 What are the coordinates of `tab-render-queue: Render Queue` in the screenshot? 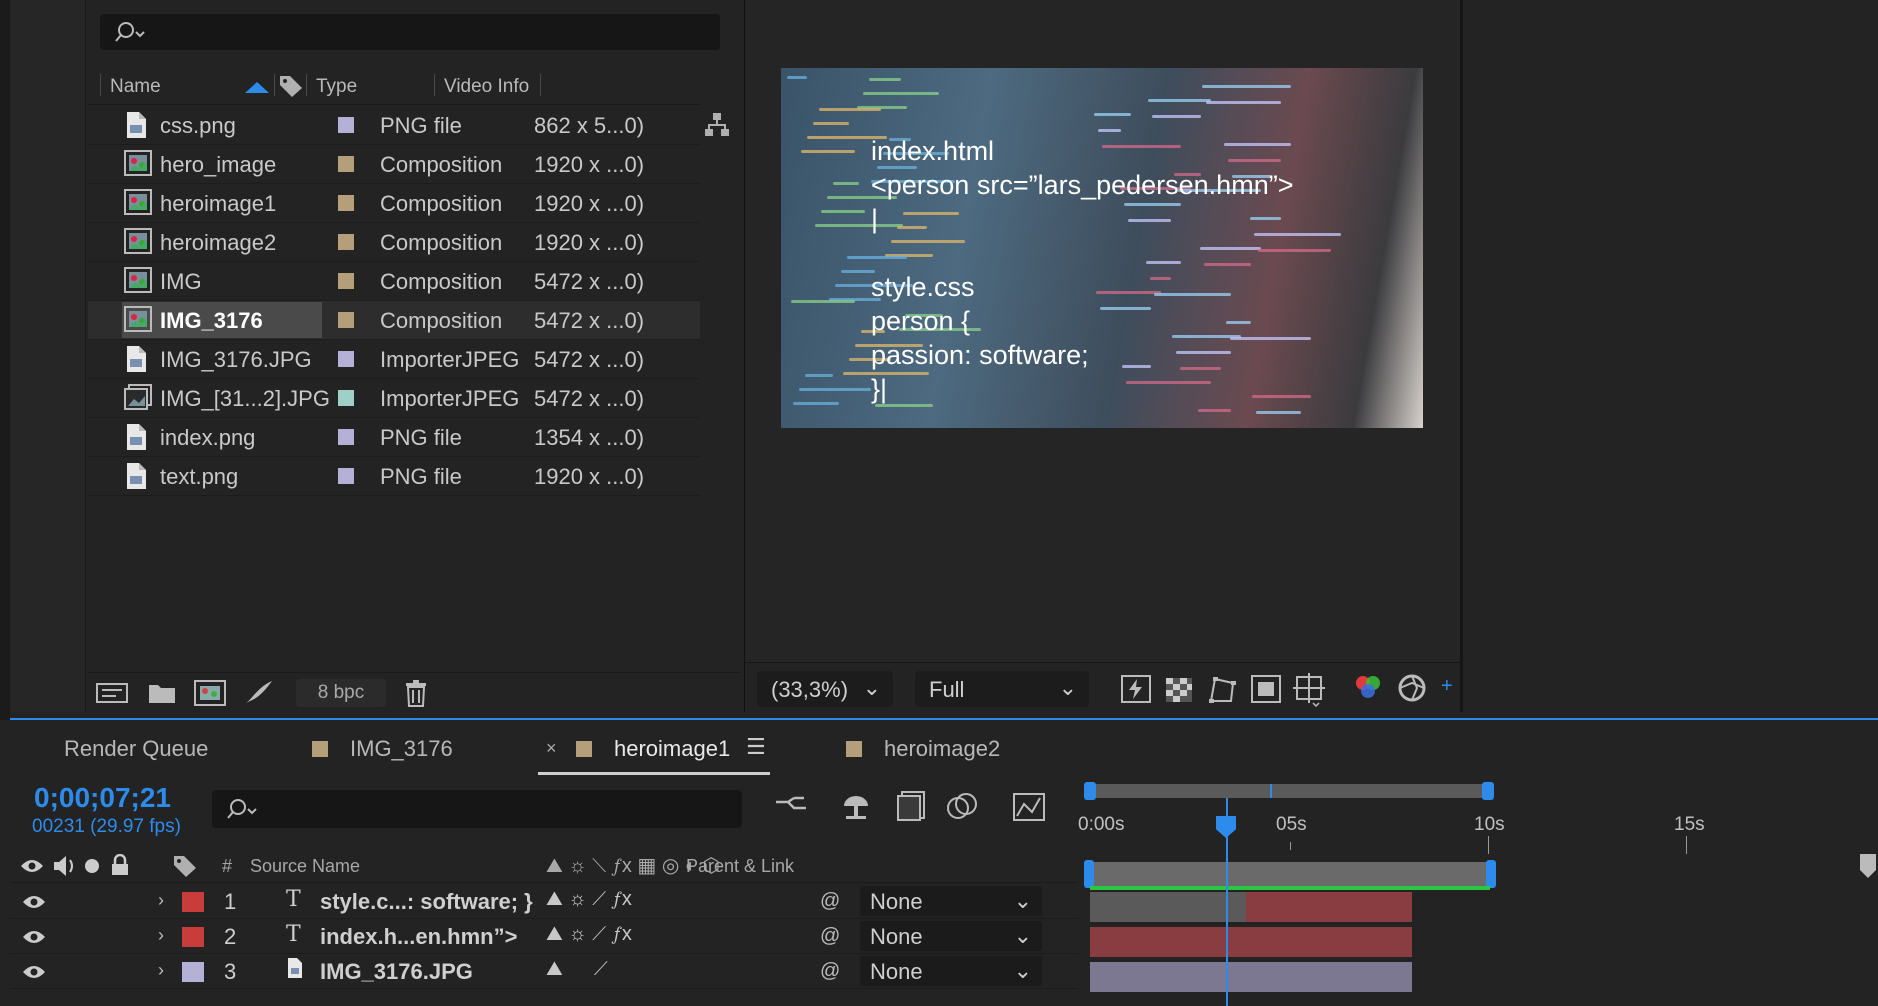 It's located at (136, 749).